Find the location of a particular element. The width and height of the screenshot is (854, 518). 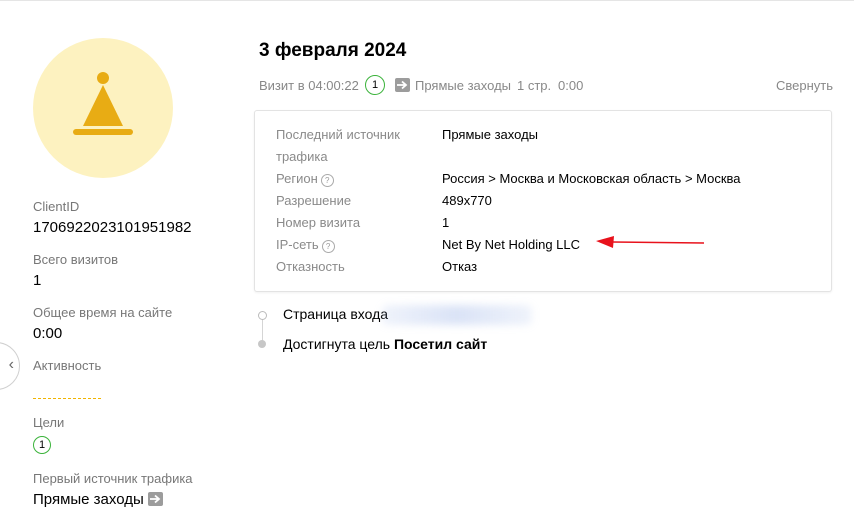

visit-date-title: 3 февраля 2024 is located at coordinates (333, 50).